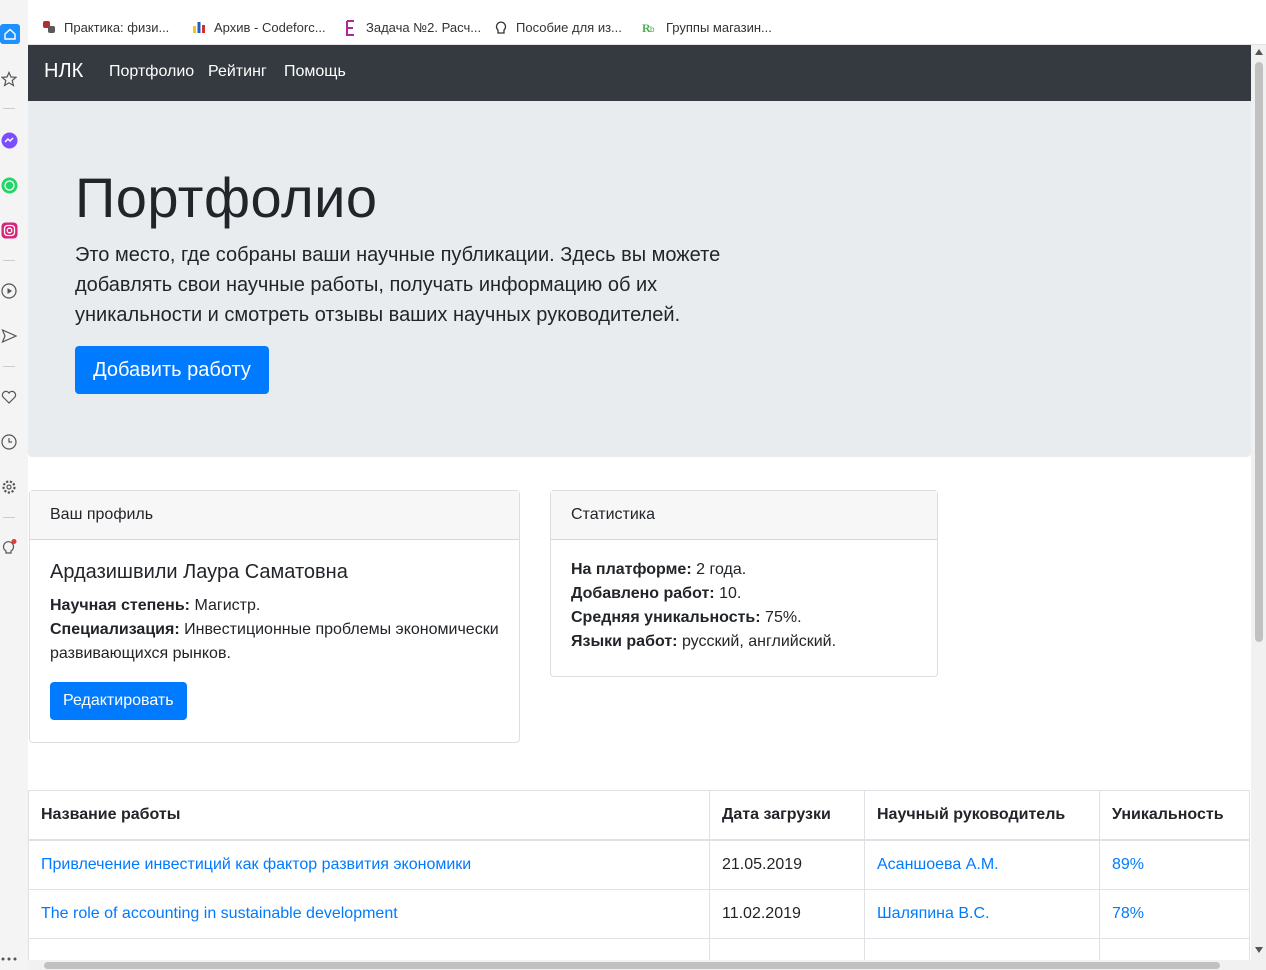 The height and width of the screenshot is (970, 1266). I want to click on work-date-cell: 21.05.2019, so click(787, 864).